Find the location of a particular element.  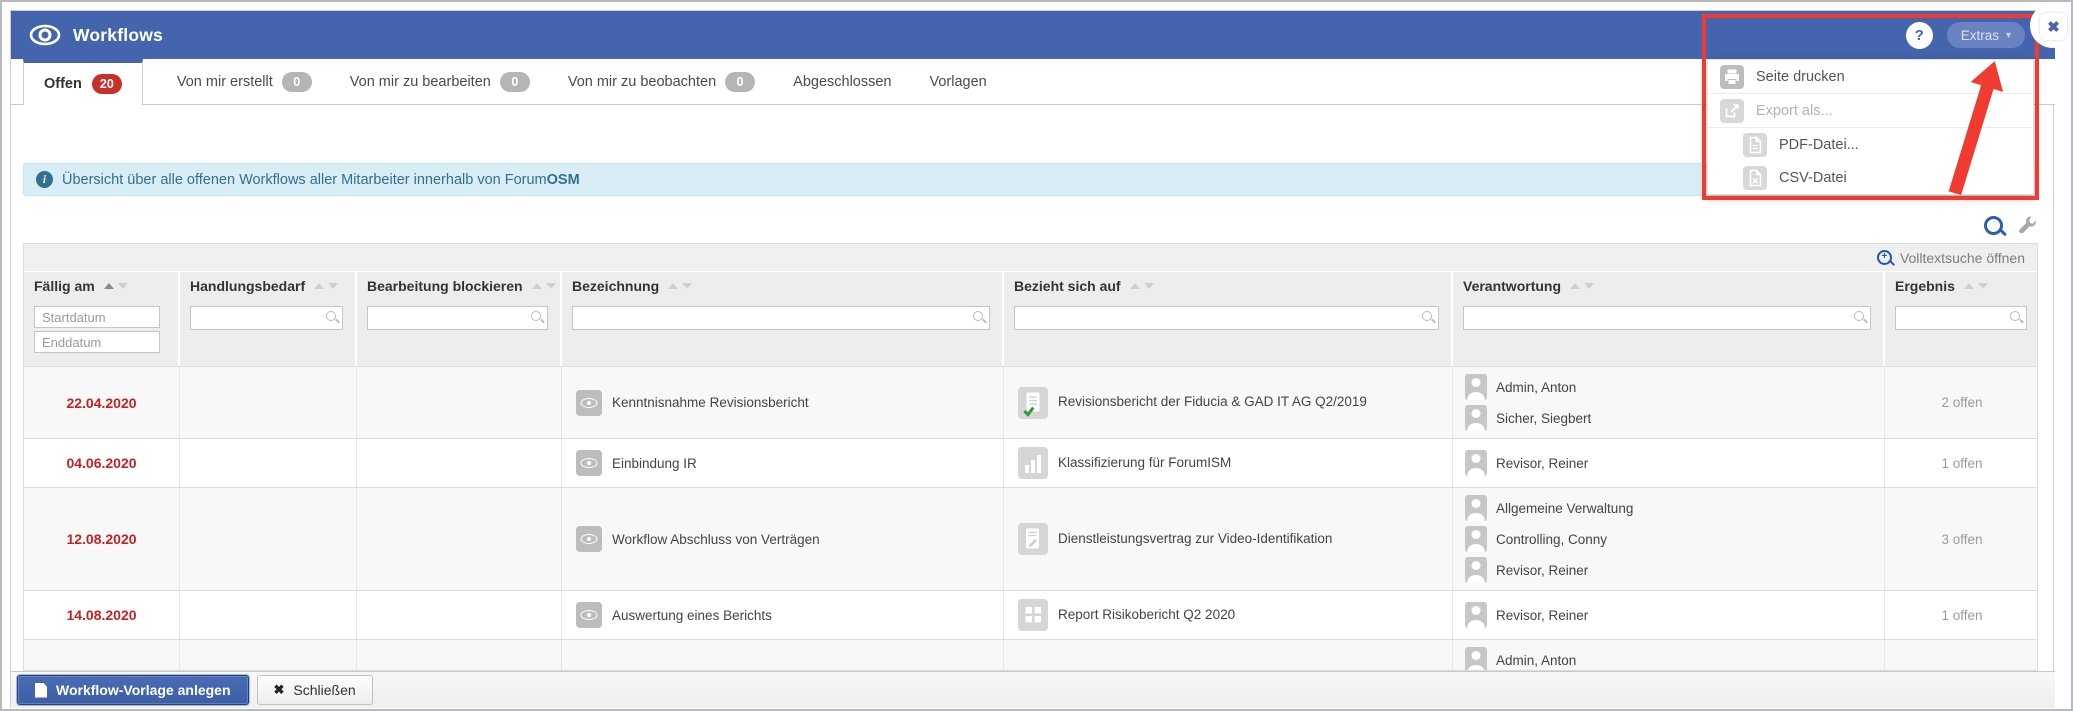

workflow-name: Einbindung IR is located at coordinates (654, 463).